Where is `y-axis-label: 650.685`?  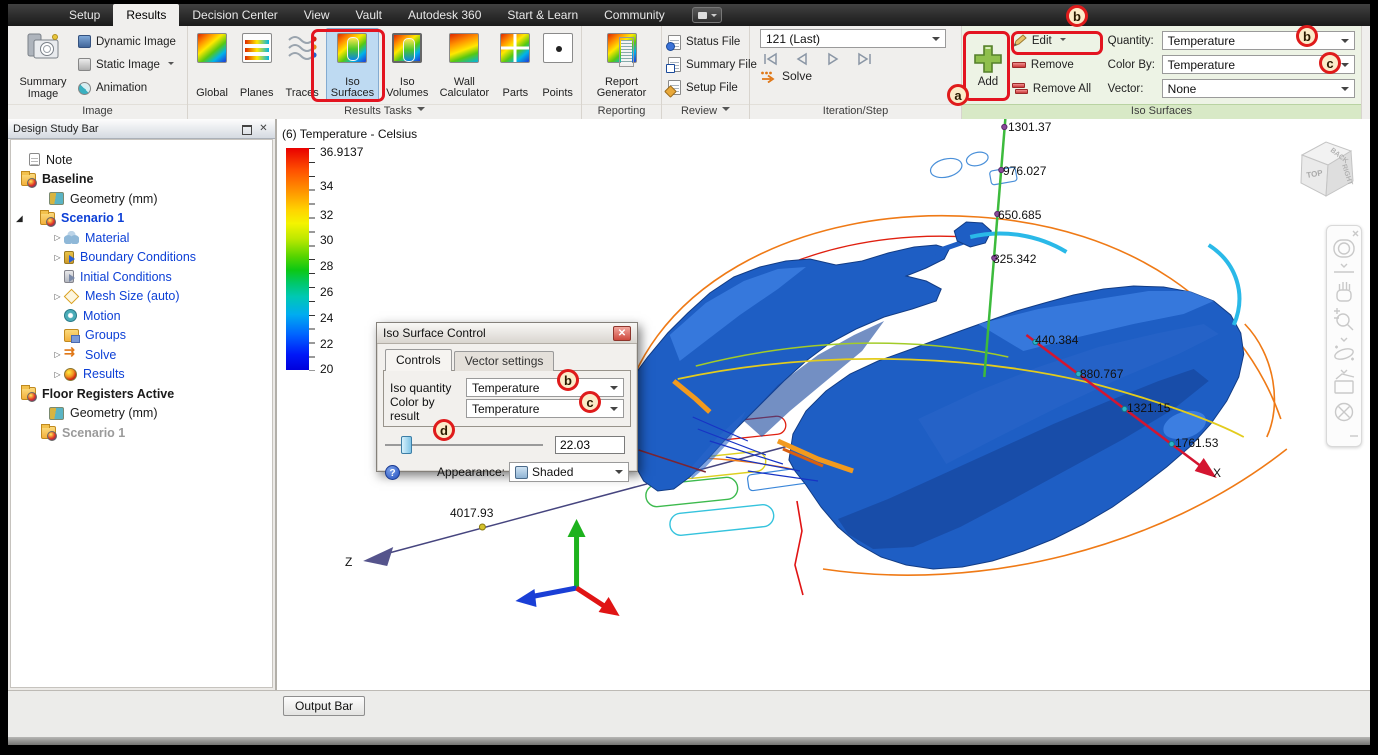
y-axis-label: 650.685 is located at coordinates (1020, 215).